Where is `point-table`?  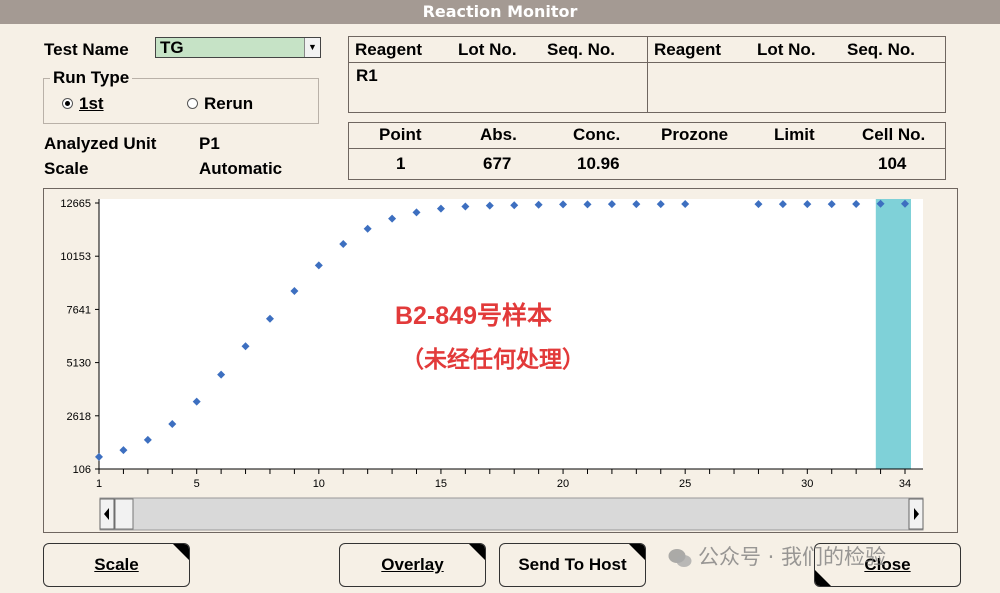 point-table is located at coordinates (647, 151).